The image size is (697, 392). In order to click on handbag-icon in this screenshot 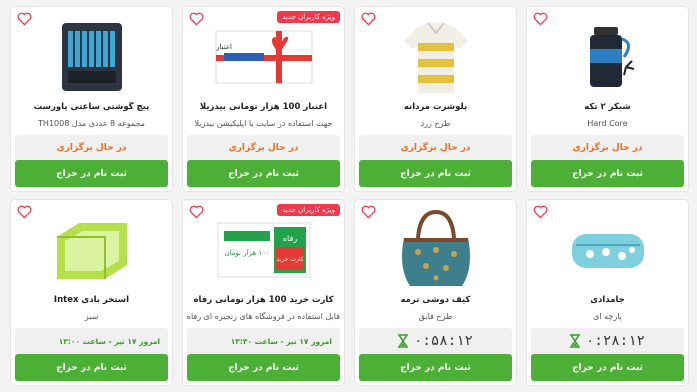, I will do `click(435, 247)`.